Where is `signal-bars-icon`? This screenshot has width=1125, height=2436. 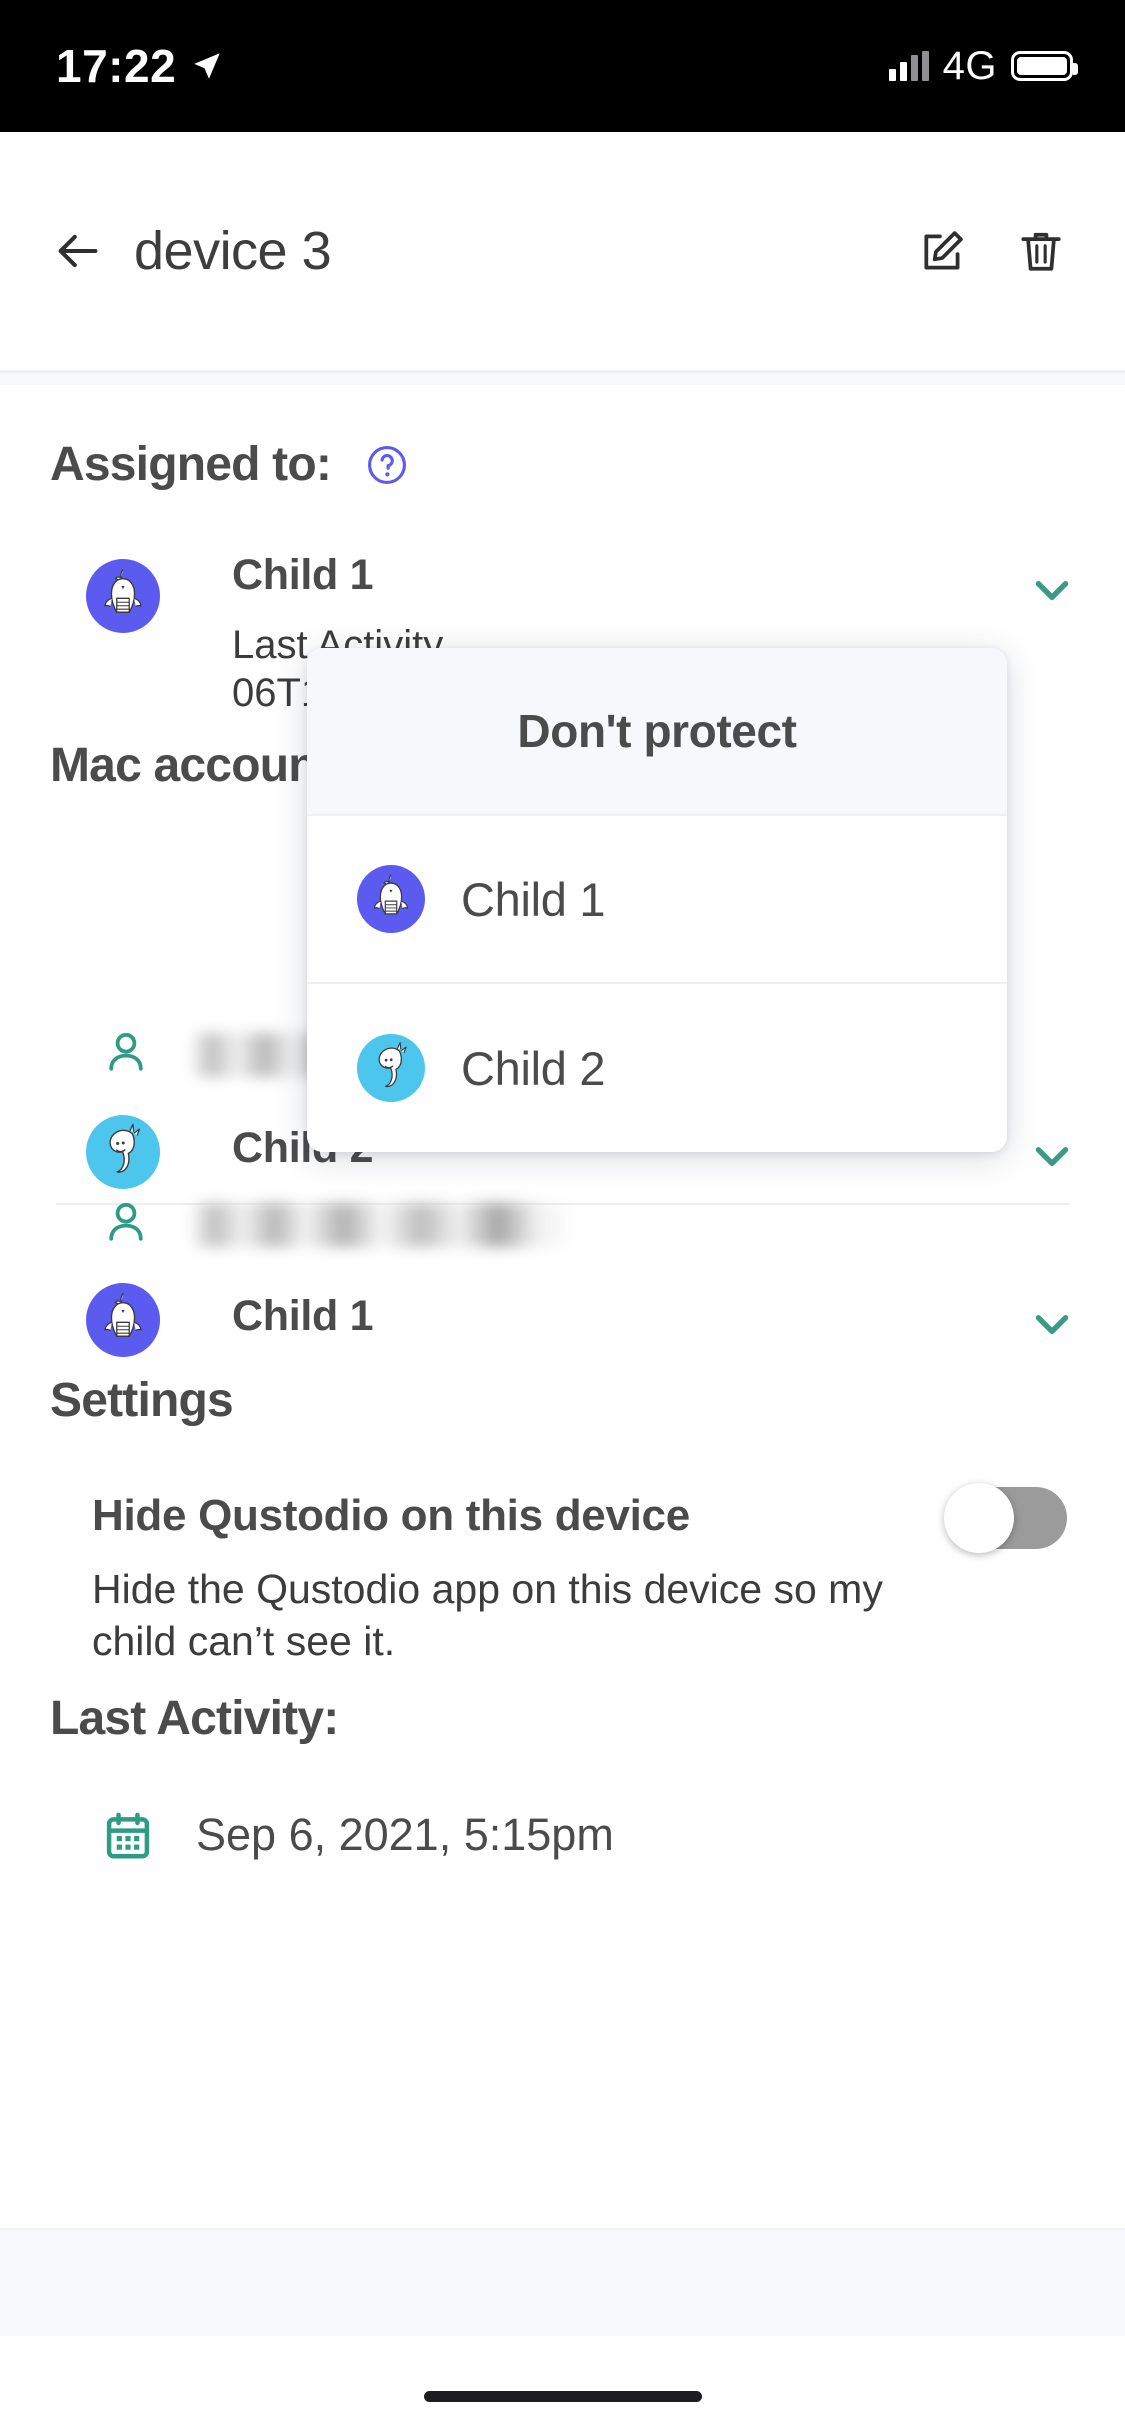 signal-bars-icon is located at coordinates (908, 66).